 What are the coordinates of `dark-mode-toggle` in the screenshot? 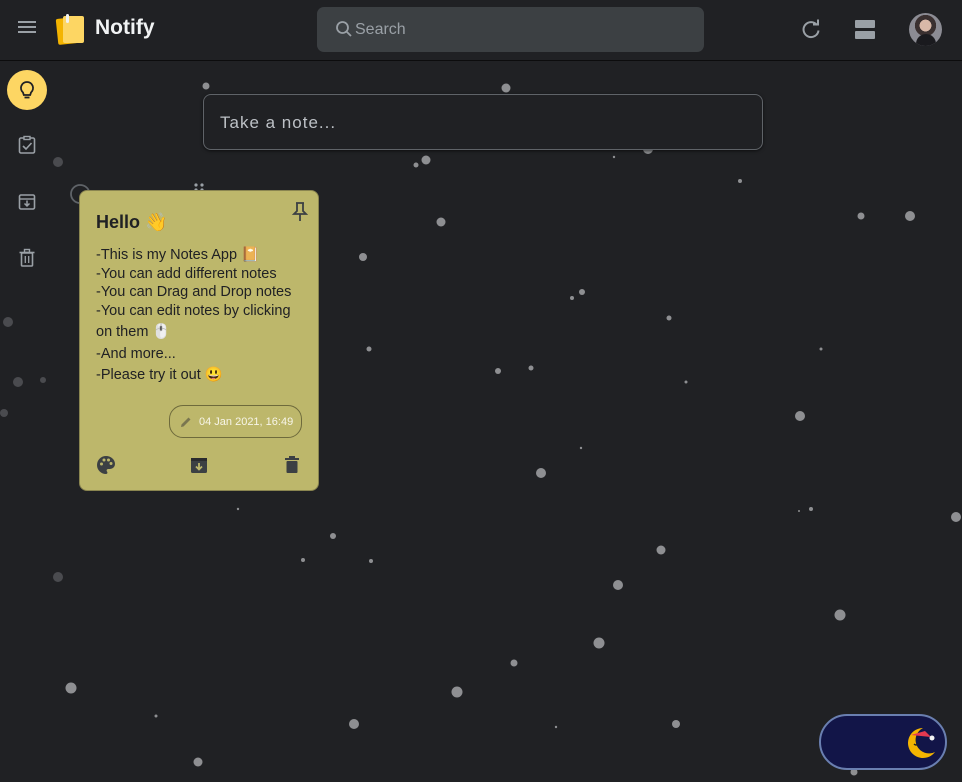 It's located at (883, 742).